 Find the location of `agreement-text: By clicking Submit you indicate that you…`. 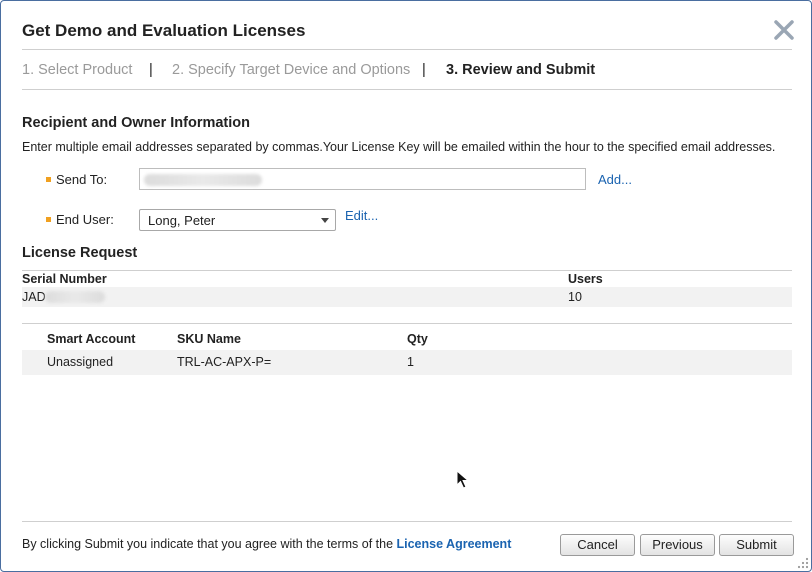

agreement-text: By clicking Submit you indicate that you… is located at coordinates (266, 544).